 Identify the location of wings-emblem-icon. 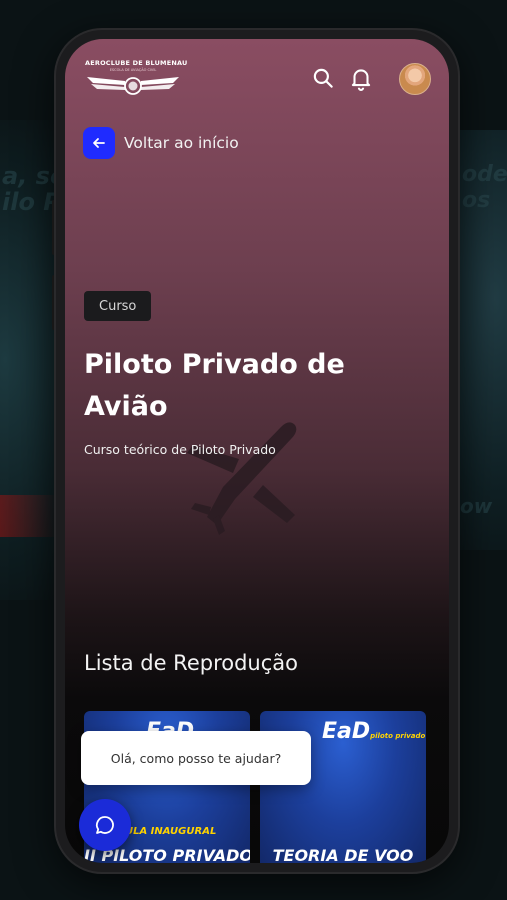
(133, 86).